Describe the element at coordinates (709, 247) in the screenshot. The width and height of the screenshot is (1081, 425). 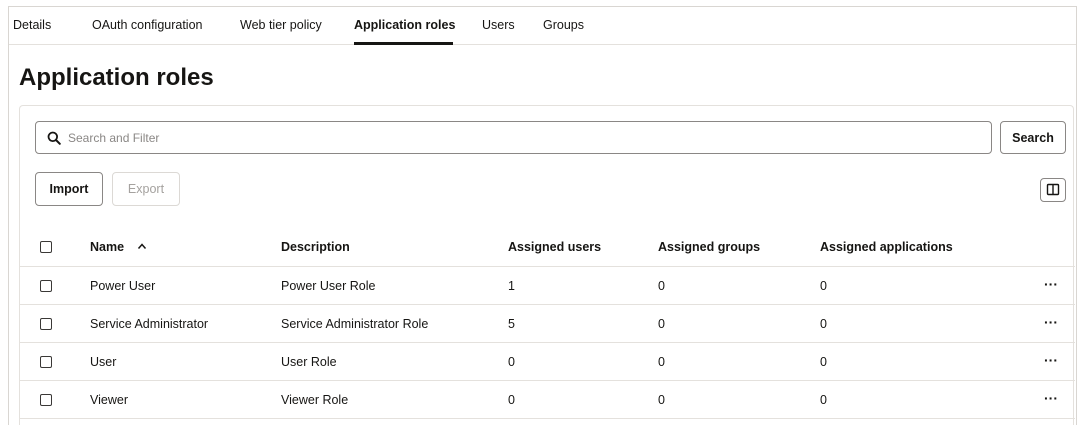
I see `column-header-assigned-groups: Assigned groups` at that location.